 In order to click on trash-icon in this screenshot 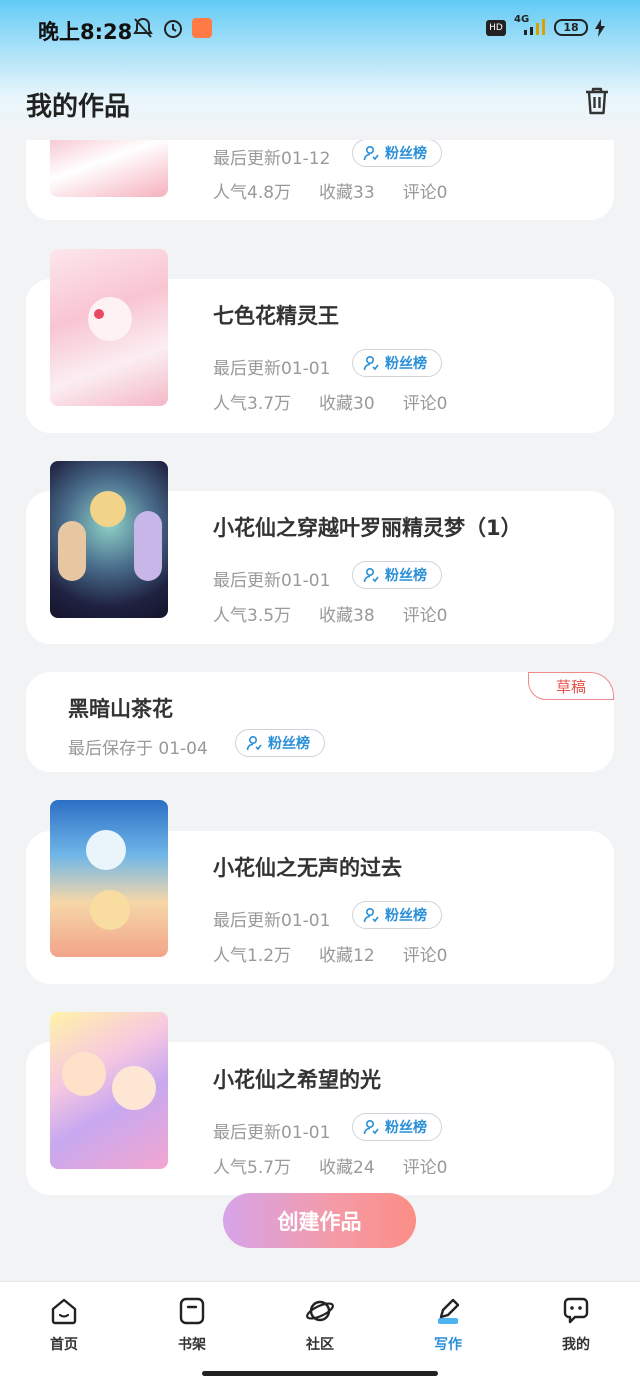, I will do `click(597, 101)`.